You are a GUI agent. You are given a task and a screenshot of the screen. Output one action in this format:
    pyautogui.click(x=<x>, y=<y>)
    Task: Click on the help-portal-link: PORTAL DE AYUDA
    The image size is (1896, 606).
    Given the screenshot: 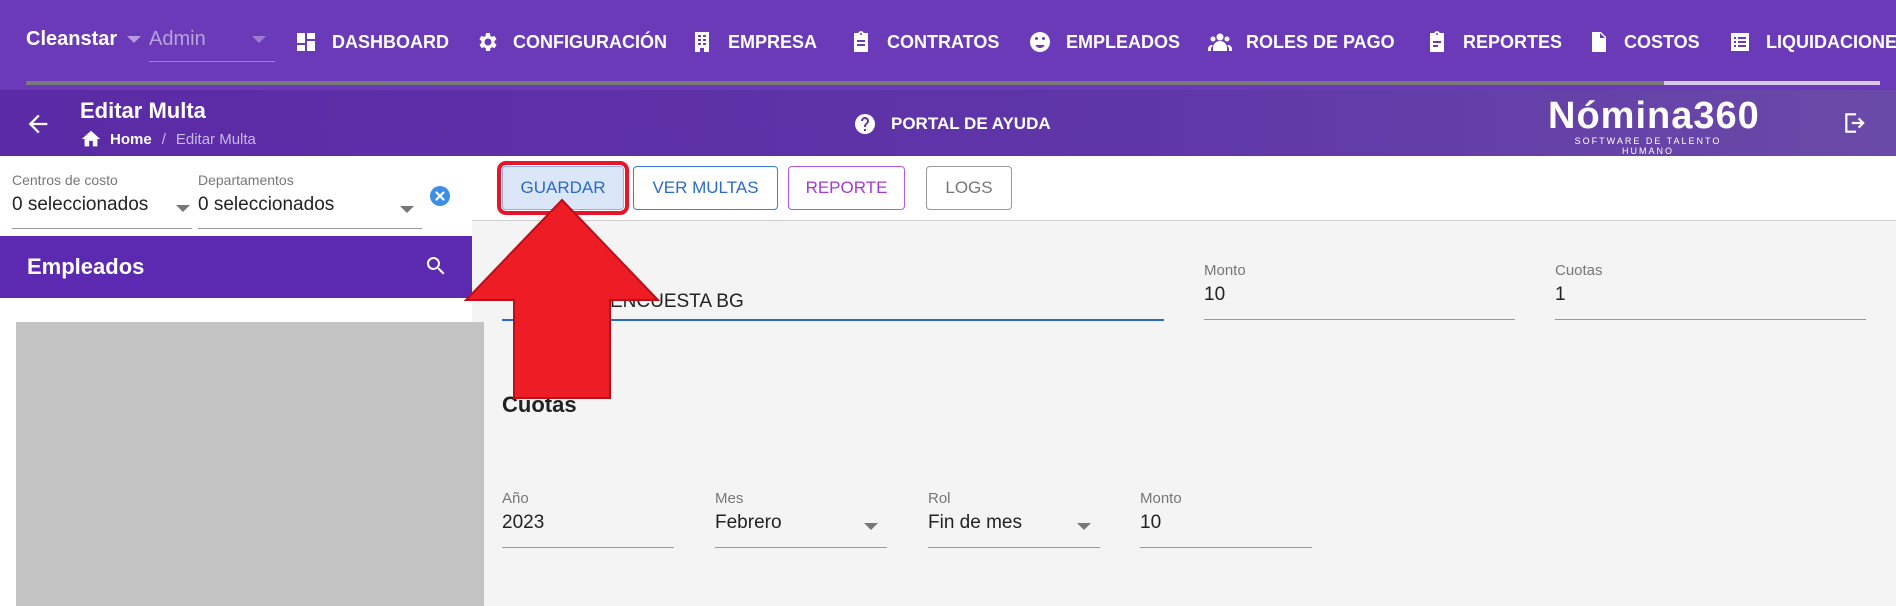 What is the action you would take?
    pyautogui.click(x=952, y=124)
    